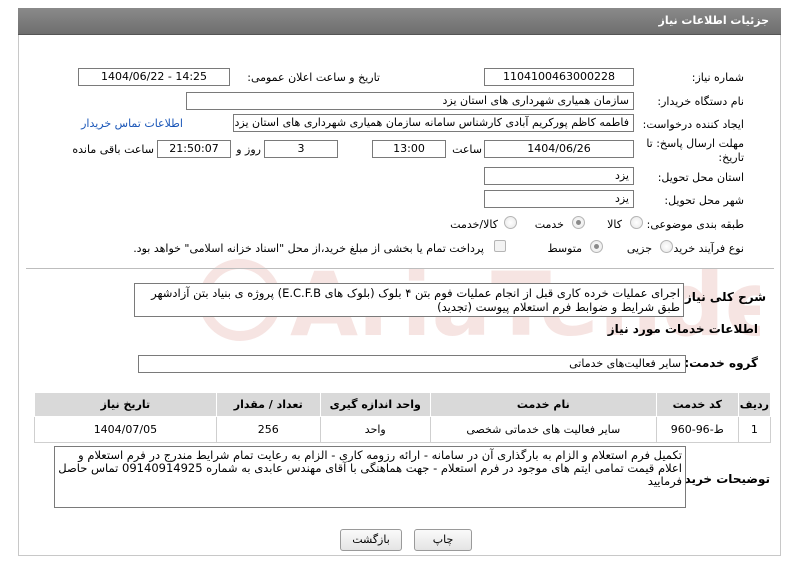 Image resolution: width=788 pixels, height=566 pixels. Describe the element at coordinates (443, 540) in the screenshot. I see `print-button: چاپ` at that location.